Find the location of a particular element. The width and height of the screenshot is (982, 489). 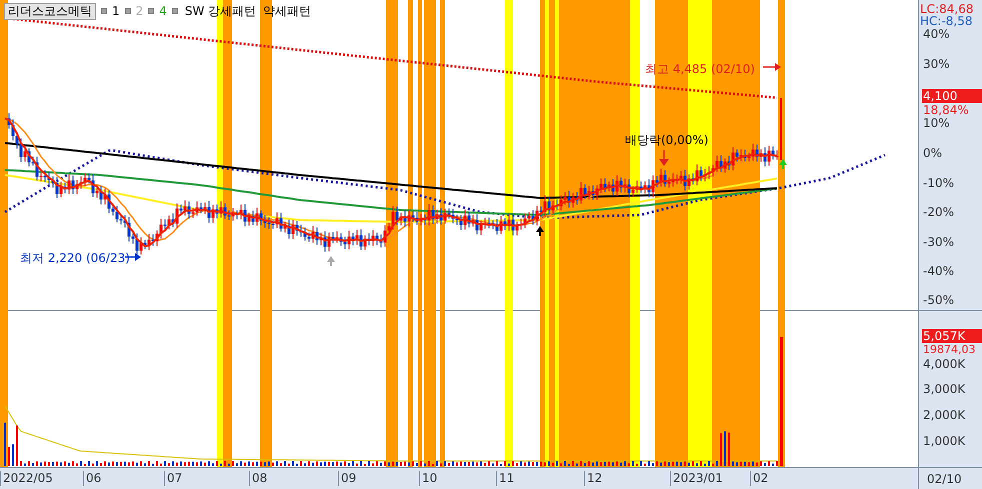

cursor-date-label: 02/10 is located at coordinates (944, 479).